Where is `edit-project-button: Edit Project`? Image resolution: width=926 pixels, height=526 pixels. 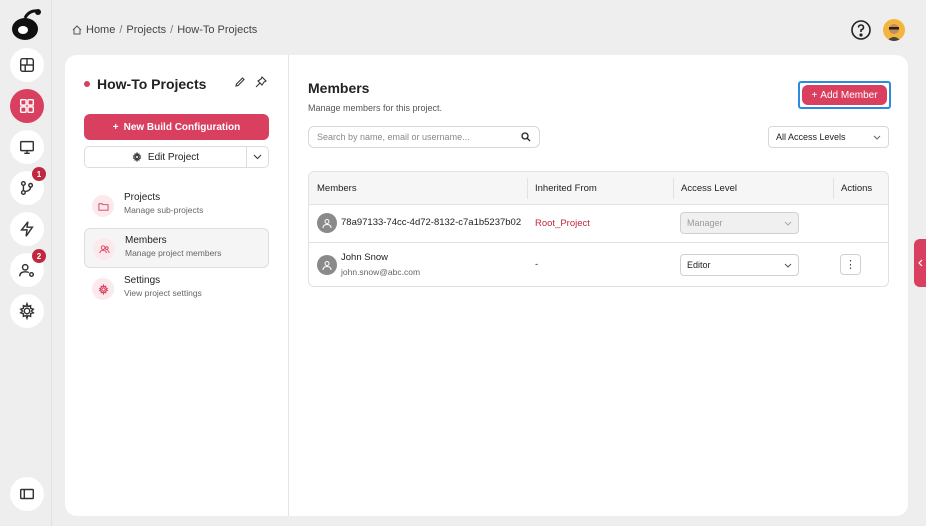 edit-project-button: Edit Project is located at coordinates (165, 157).